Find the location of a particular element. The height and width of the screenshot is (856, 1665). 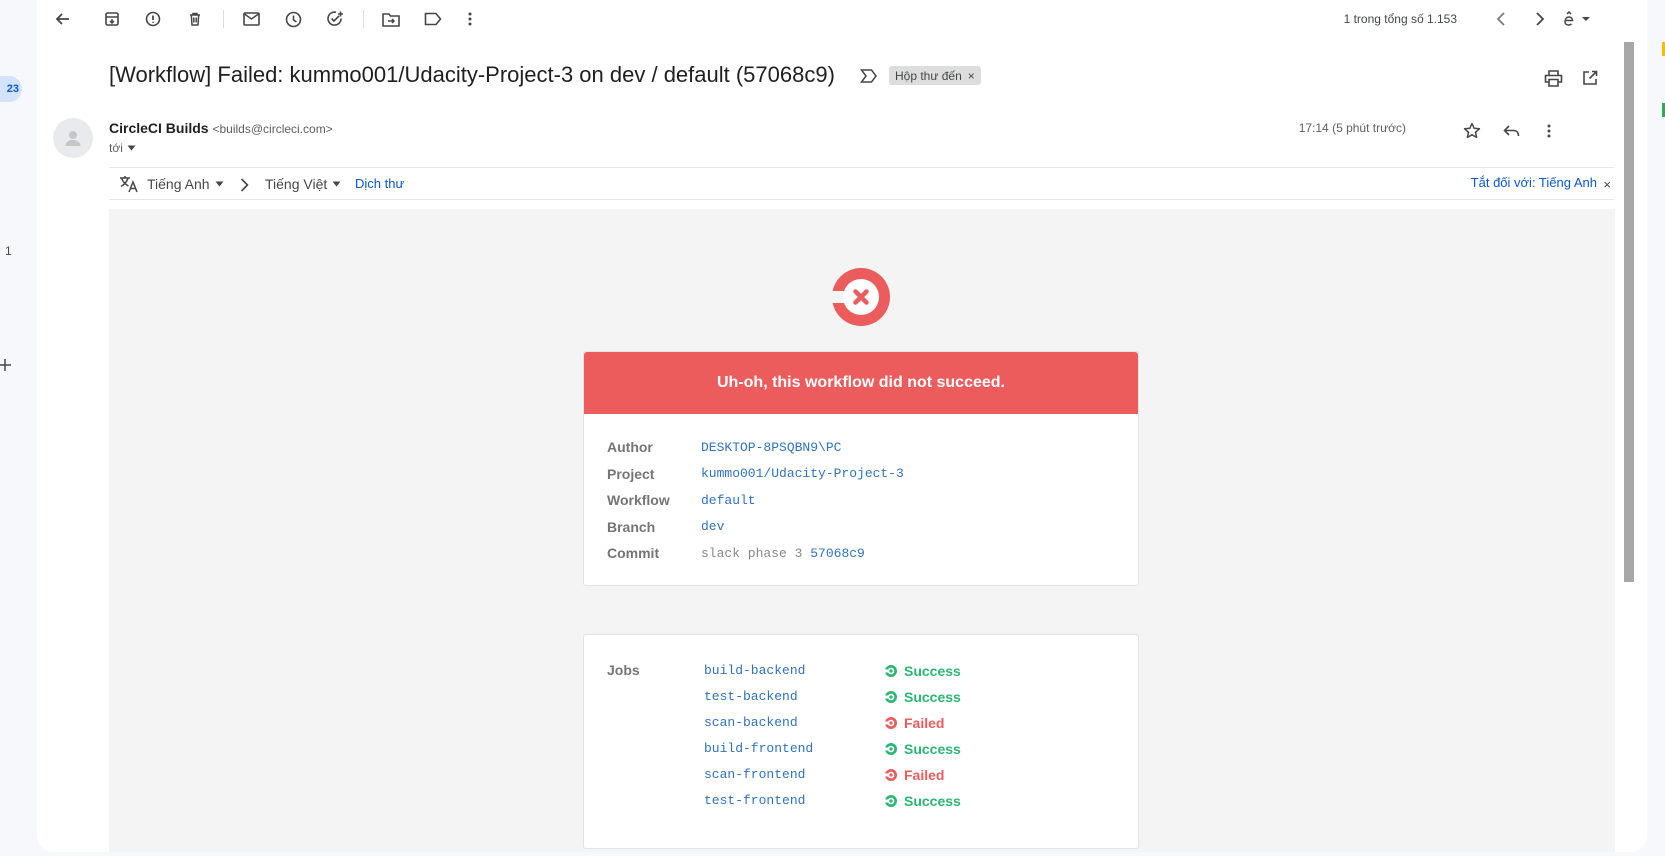

workflow-link: default is located at coordinates (728, 500).